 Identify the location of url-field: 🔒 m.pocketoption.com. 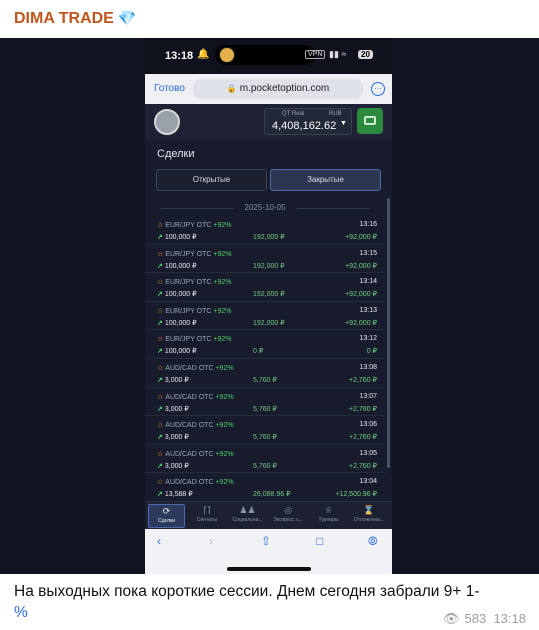
(278, 89).